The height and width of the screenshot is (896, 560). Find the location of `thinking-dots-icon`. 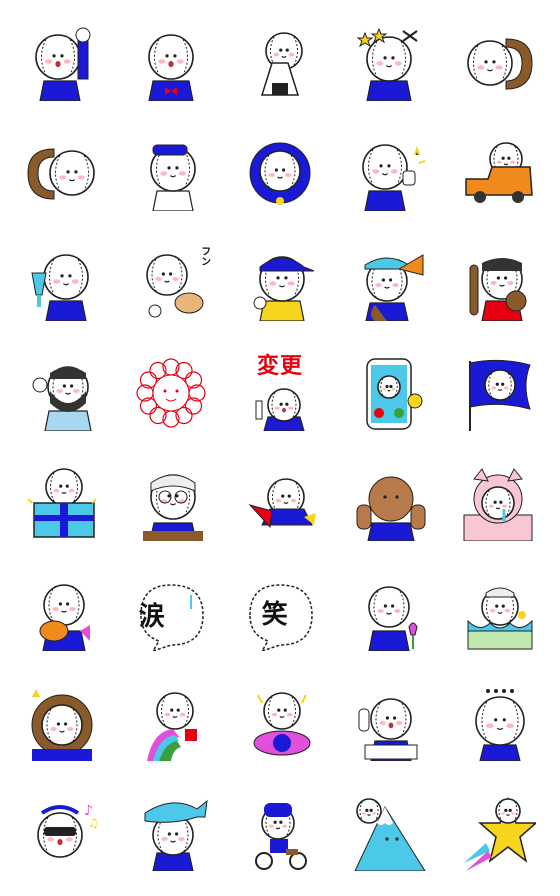

thinking-dots-icon is located at coordinates (499, 725).